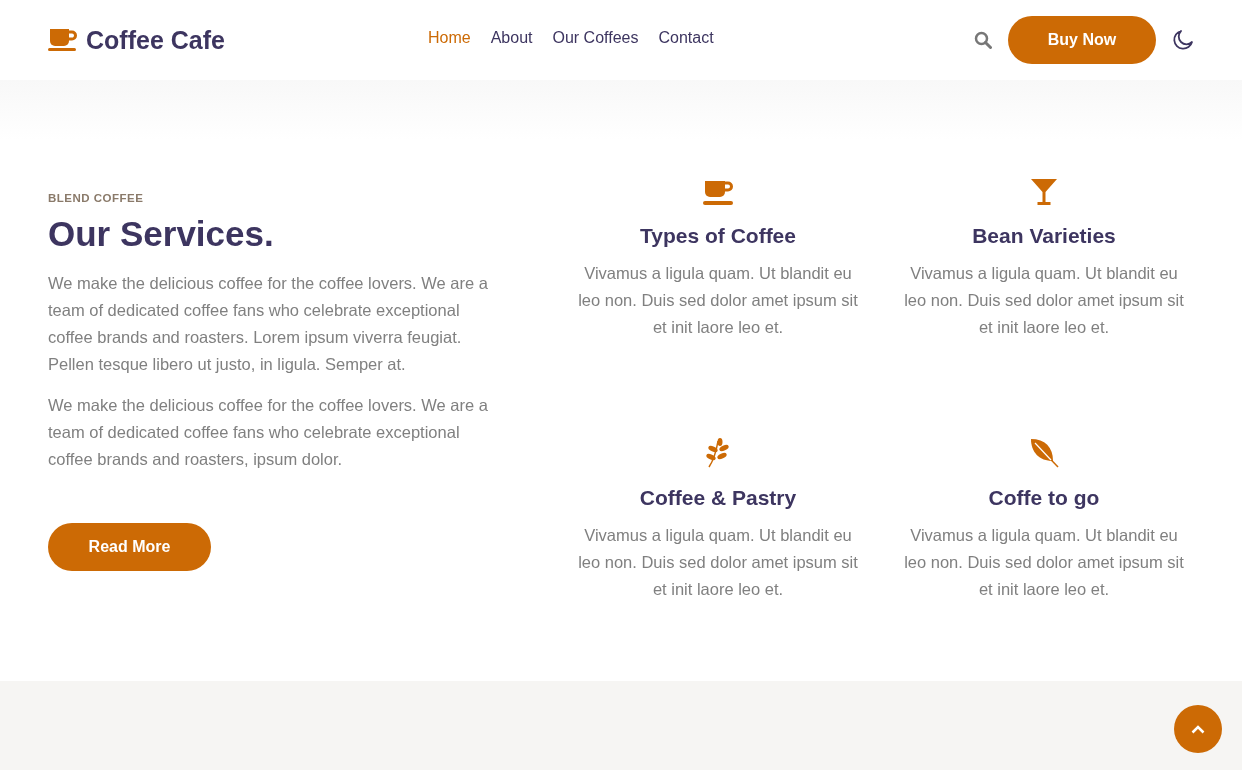 Image resolution: width=1242 pixels, height=770 pixels. I want to click on service-title: Types of Coffee, so click(718, 236).